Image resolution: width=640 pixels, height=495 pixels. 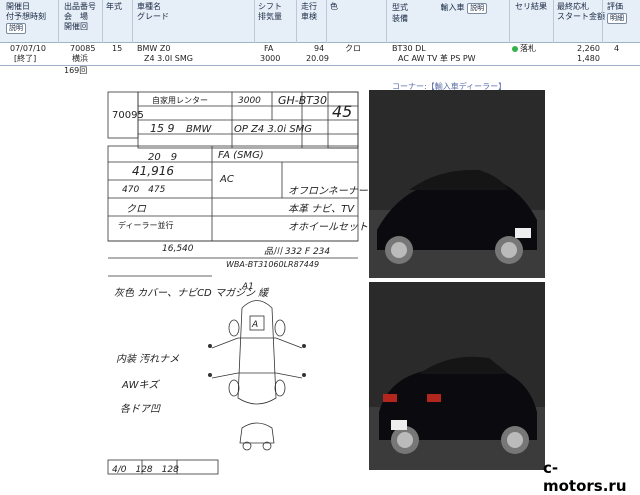 I want to click on header-shift: シフト 排気量, so click(x=270, y=12).